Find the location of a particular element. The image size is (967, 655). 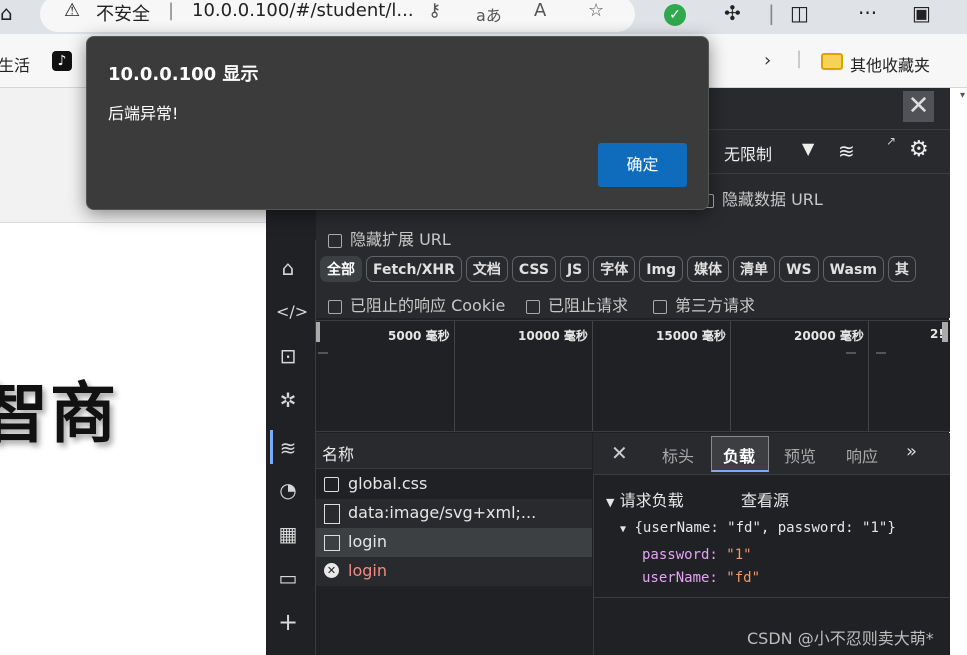

filter-chip-img: Img is located at coordinates (661, 269).